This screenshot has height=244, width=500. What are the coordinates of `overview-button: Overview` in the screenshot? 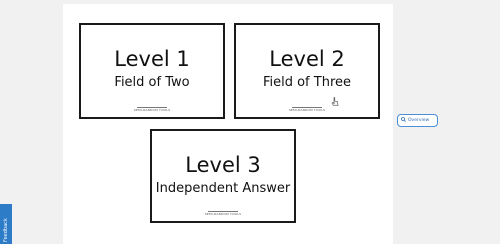 It's located at (417, 120).